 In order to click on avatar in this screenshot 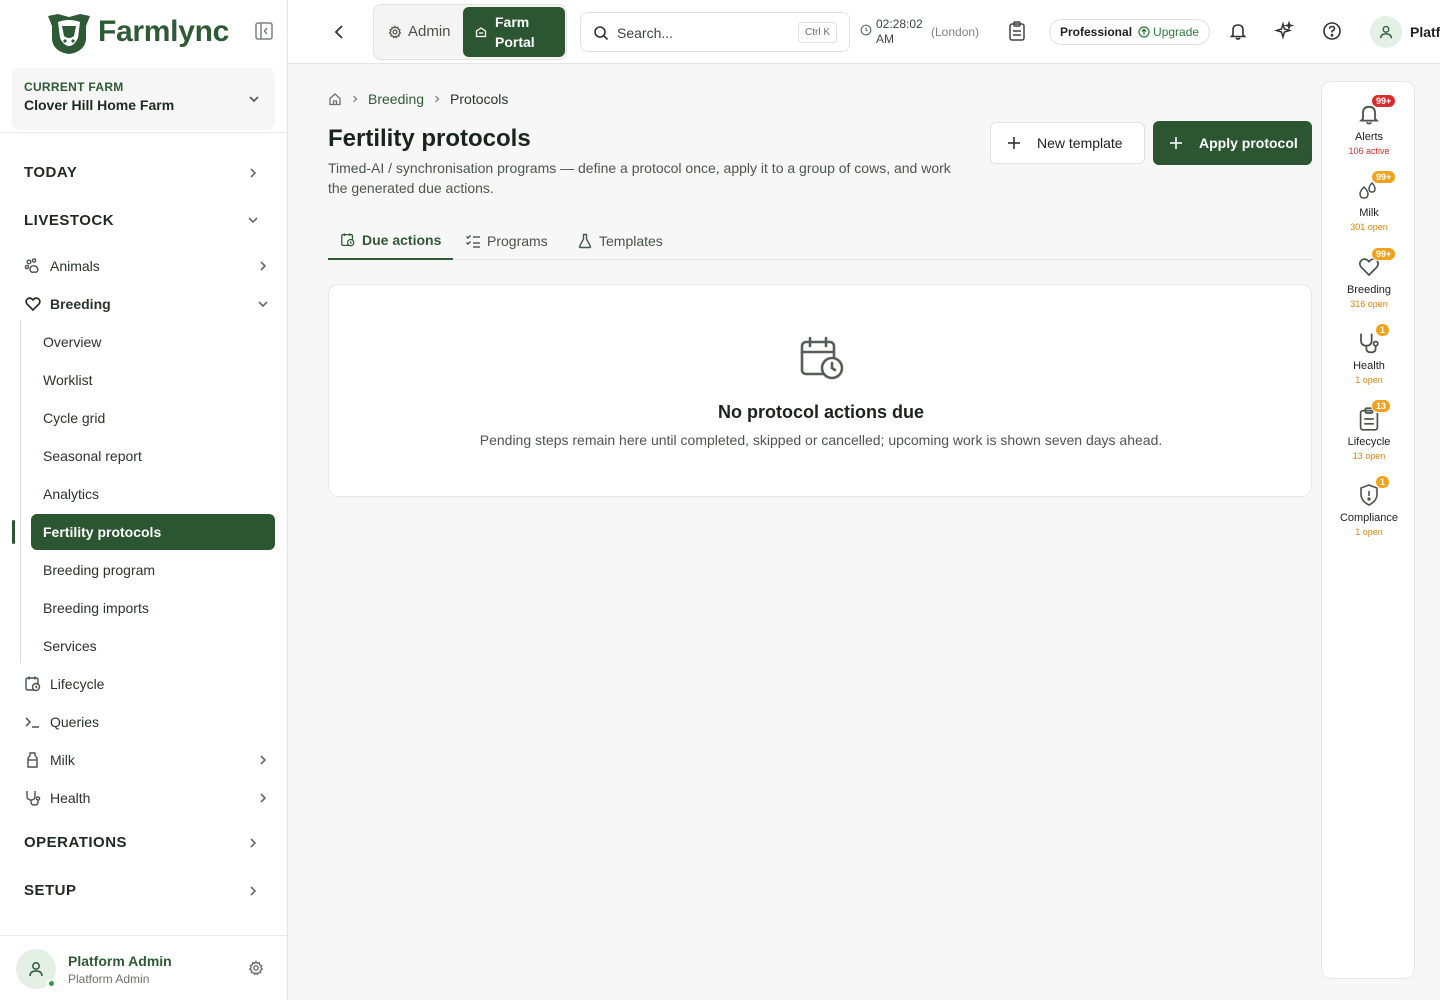, I will do `click(1386, 32)`.